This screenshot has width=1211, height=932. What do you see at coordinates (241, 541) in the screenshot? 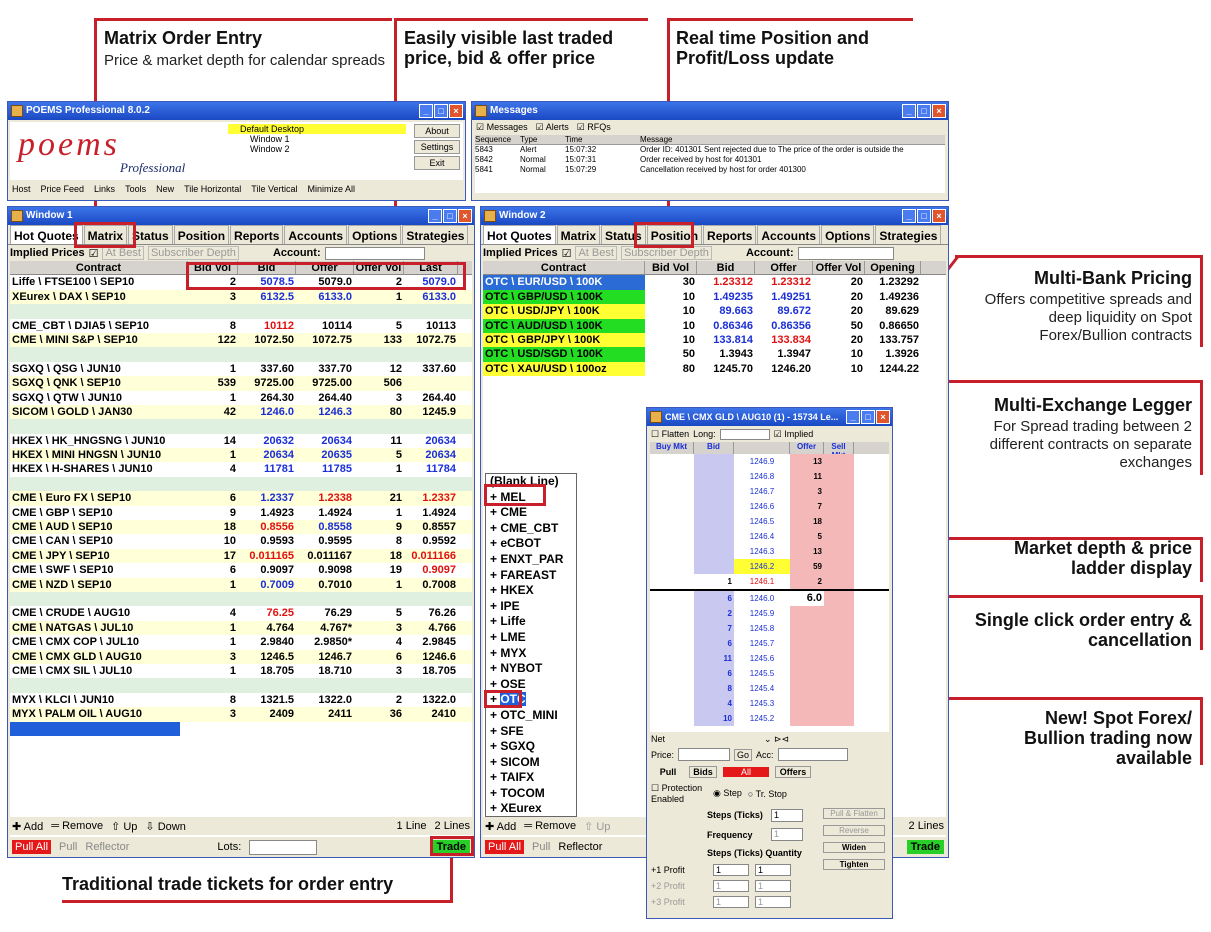
I see `table-row: CME \ CAN \ SEP10 10 0.9593 0.9595 8 0.9592` at bounding box center [241, 541].